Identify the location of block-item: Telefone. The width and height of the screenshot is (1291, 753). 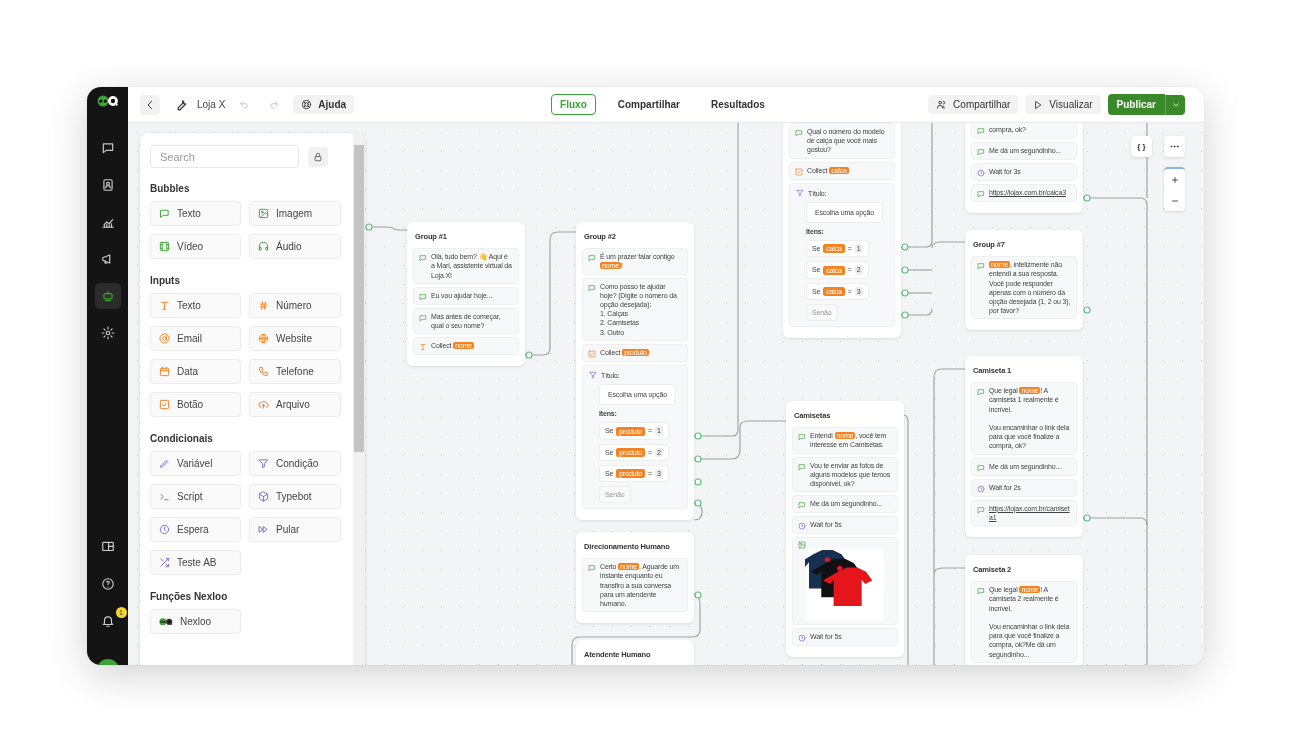
(295, 371).